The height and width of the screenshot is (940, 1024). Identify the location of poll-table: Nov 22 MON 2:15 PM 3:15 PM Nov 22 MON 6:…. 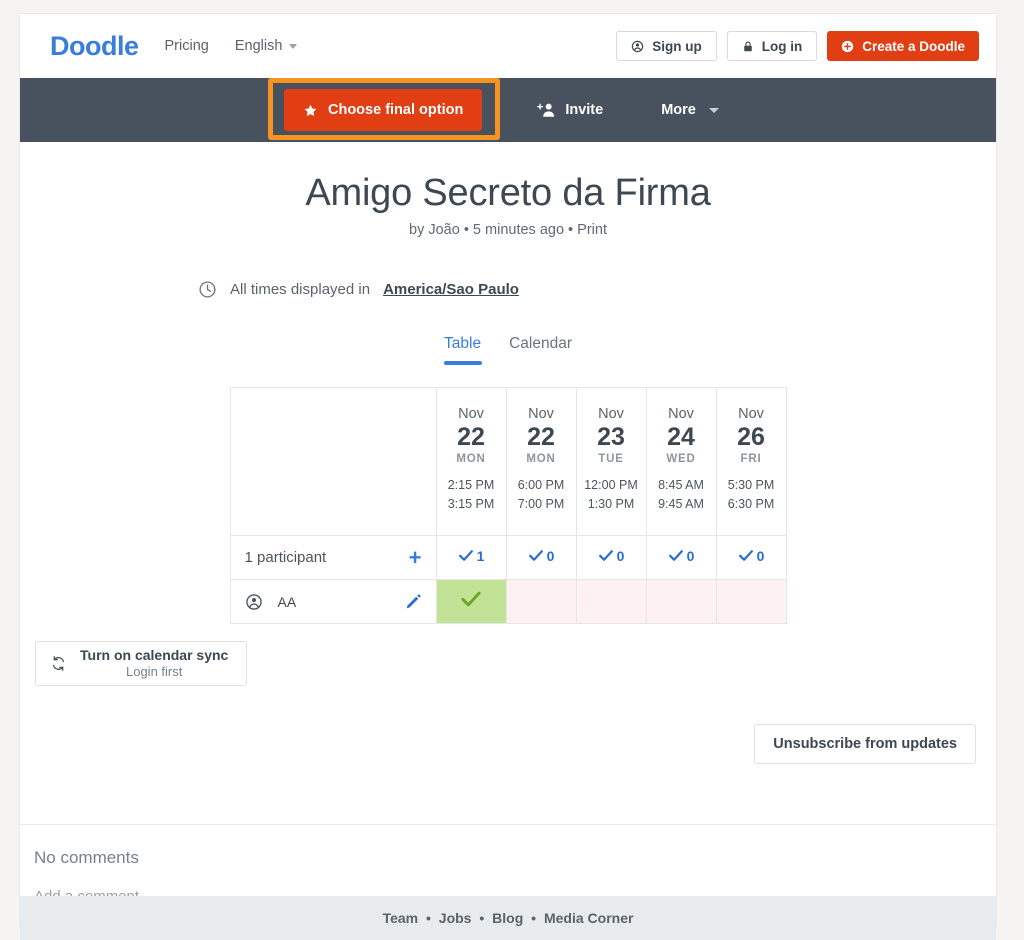
(508, 505).